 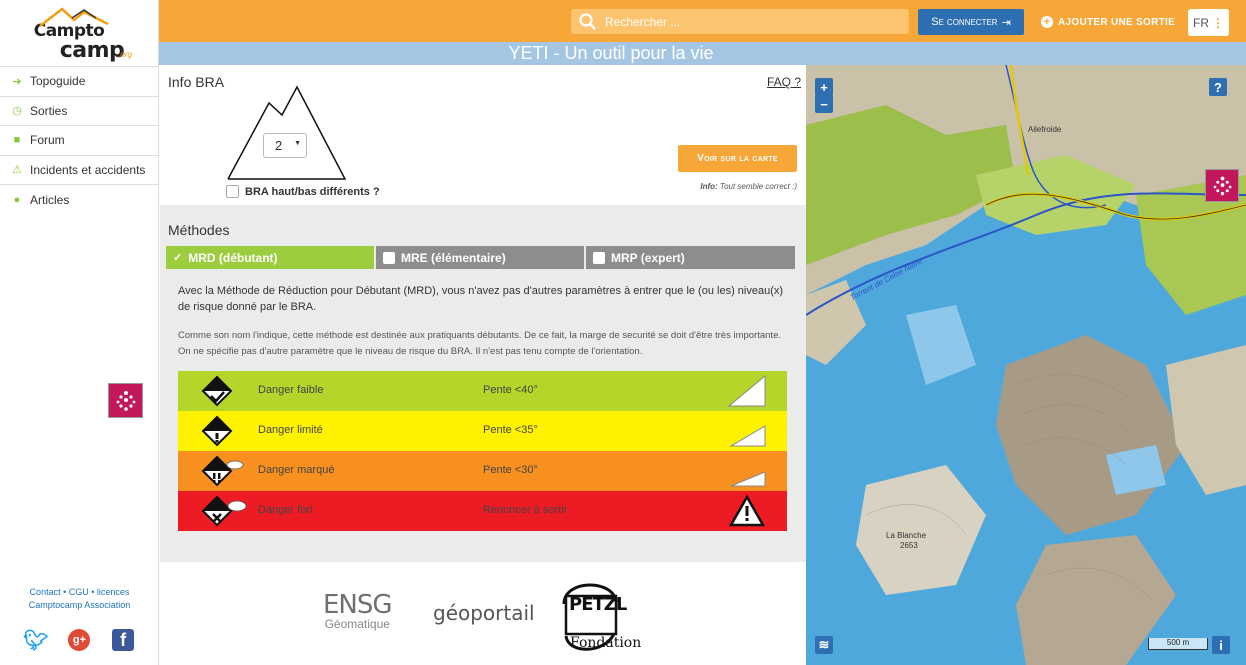 I want to click on login-label: Se connecter, so click(x=964, y=22).